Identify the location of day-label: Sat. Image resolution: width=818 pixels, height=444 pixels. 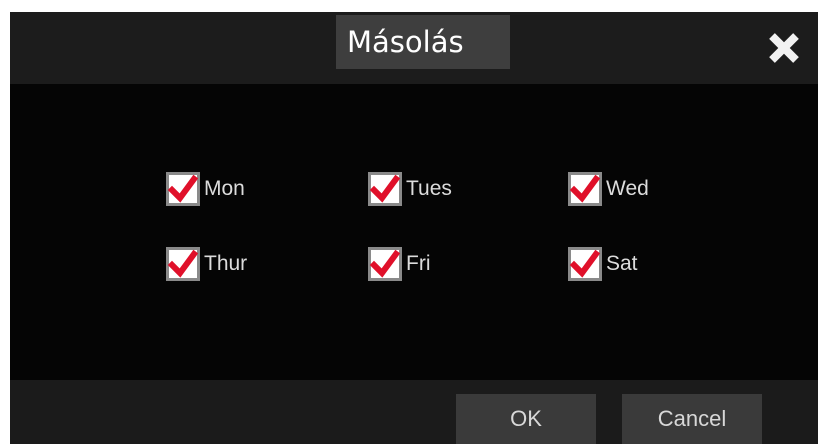
(622, 263).